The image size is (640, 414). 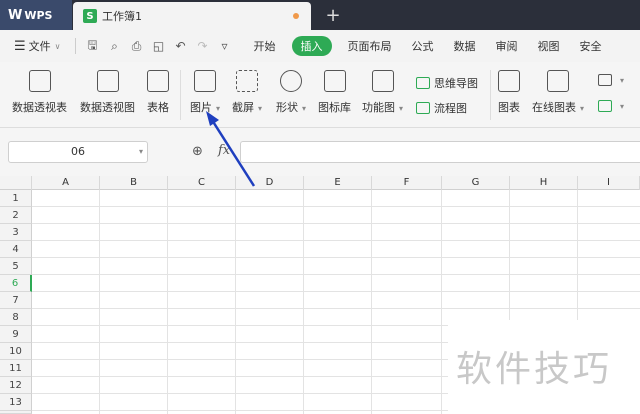 I want to click on screenshot-button: 截屏 ▾, so click(x=247, y=92).